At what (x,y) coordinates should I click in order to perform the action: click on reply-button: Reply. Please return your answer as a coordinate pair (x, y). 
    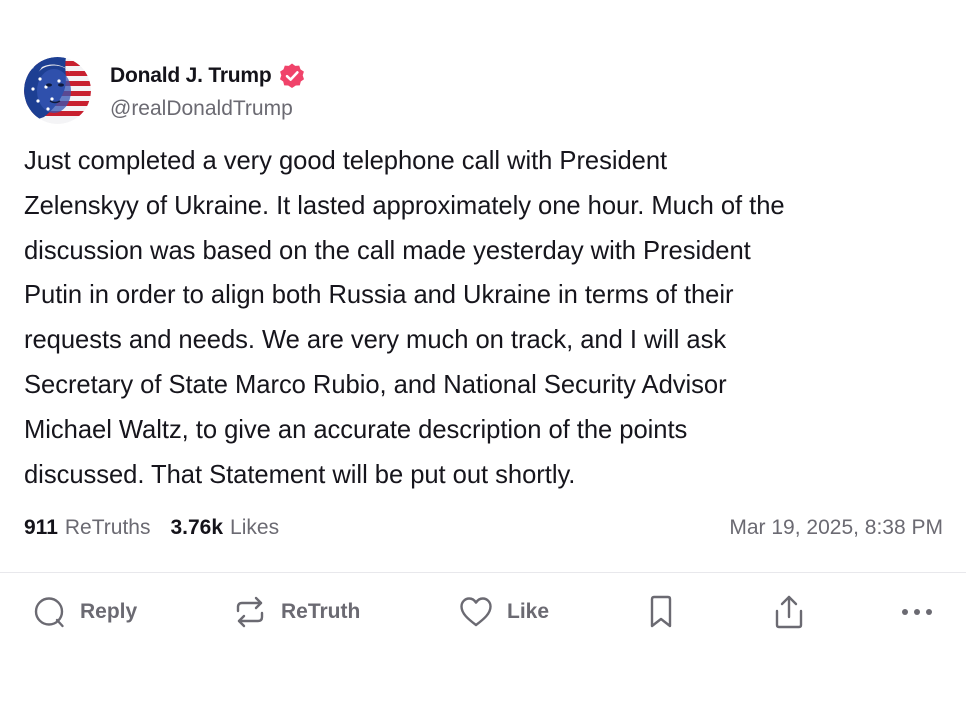
    Looking at the image, I should click on (85, 612).